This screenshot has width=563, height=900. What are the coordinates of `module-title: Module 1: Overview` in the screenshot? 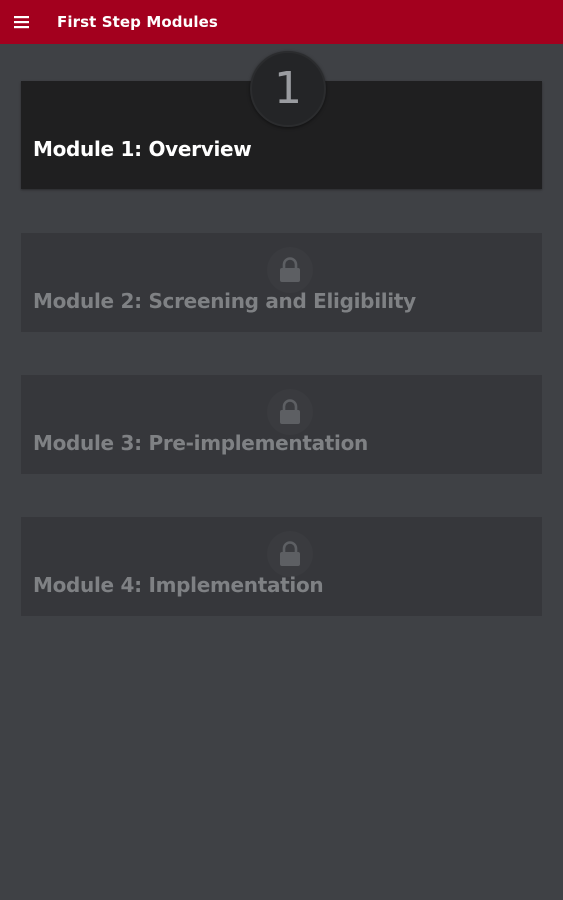 It's located at (142, 149).